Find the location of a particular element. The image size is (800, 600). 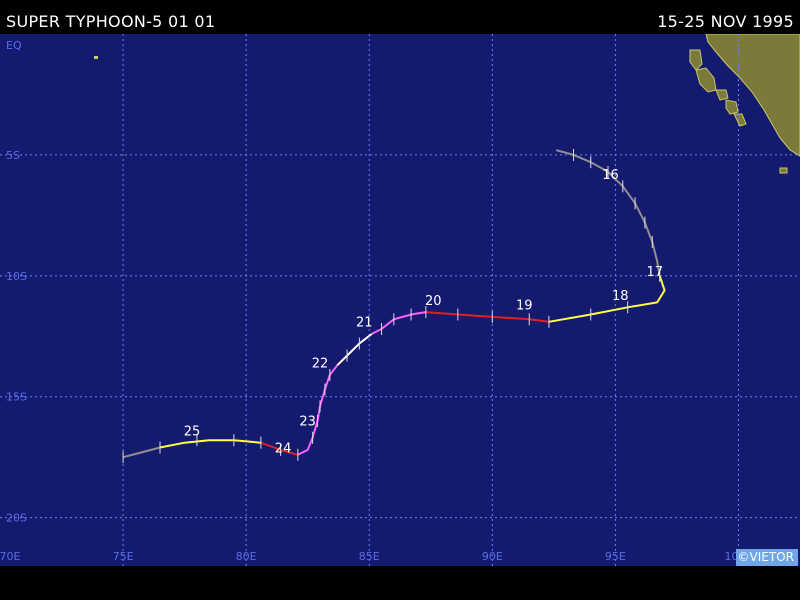

lon-label-90E: 90E is located at coordinates (492, 556).